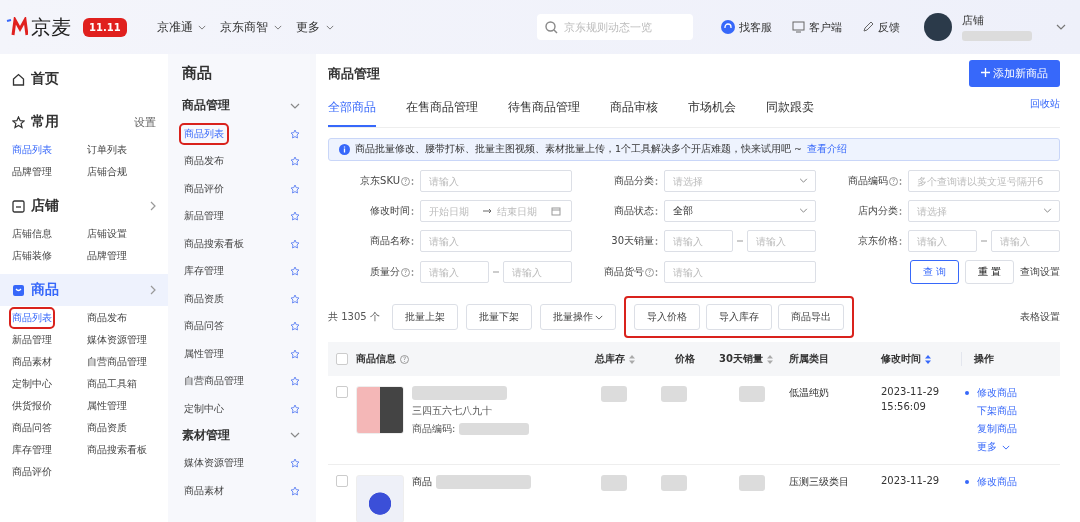 Image resolution: width=1080 pixels, height=522 pixels. What do you see at coordinates (817, 27) in the screenshot?
I see `client-link: 客户端` at bounding box center [817, 27].